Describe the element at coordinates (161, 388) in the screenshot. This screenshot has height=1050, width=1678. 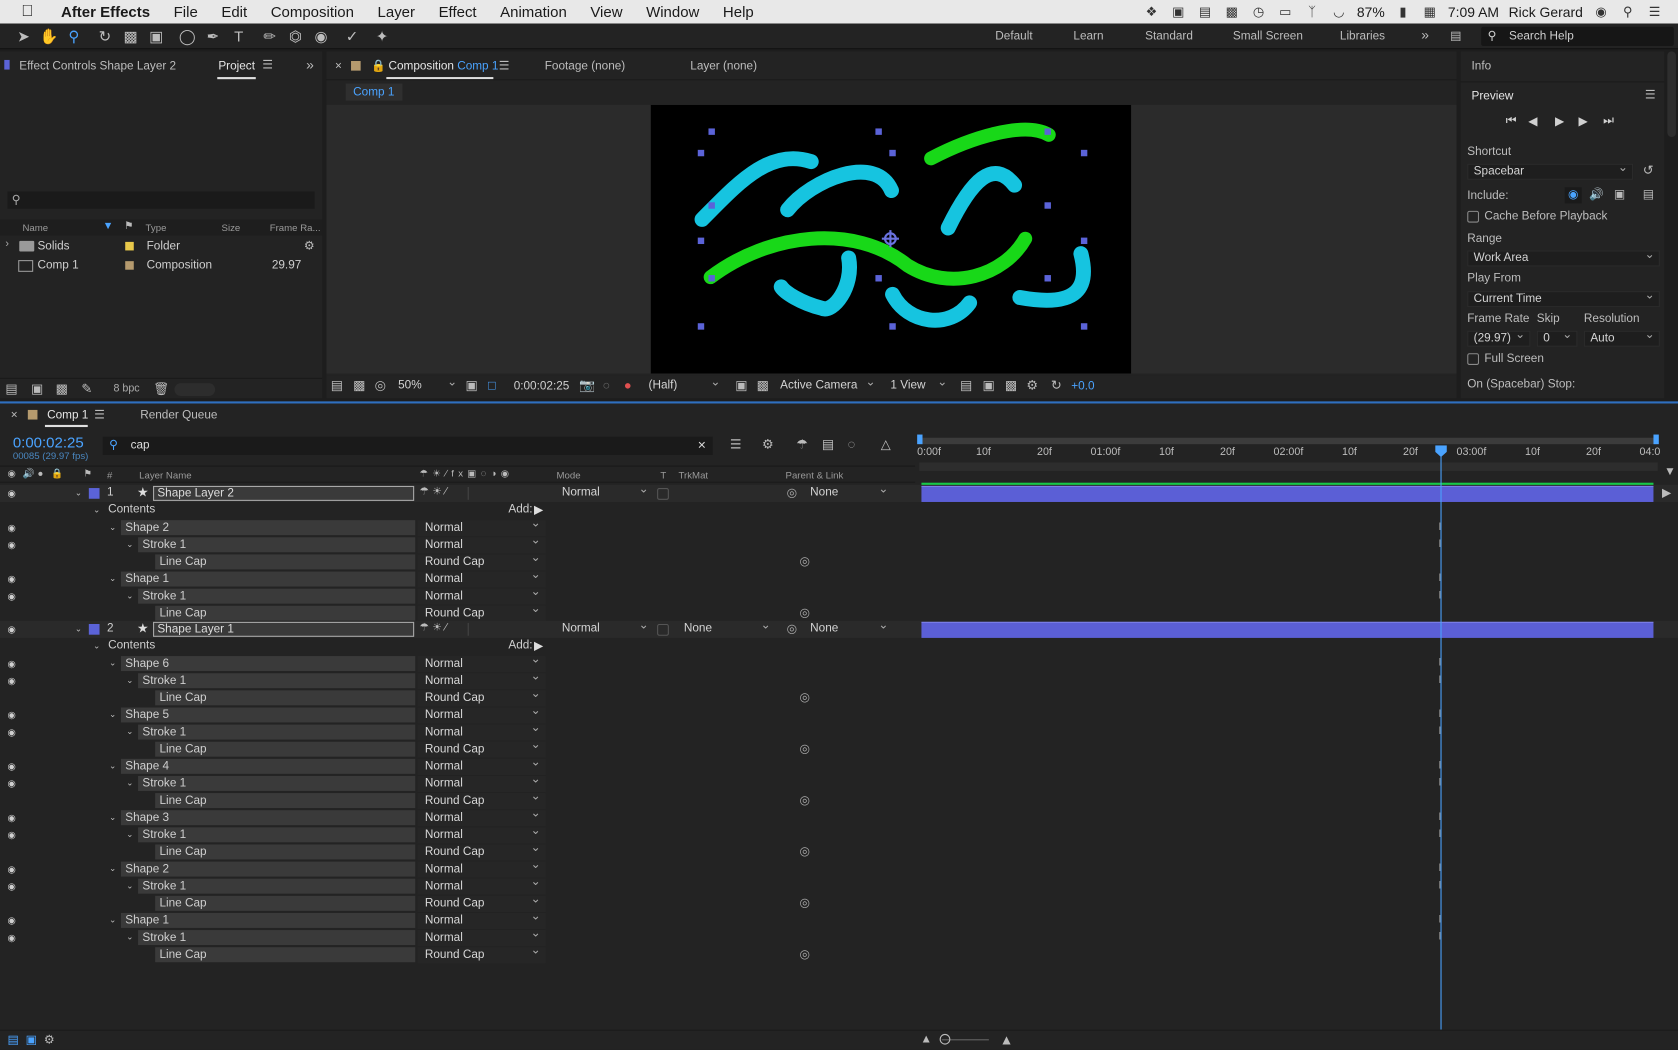
I see `delete-icon: 🗑` at that location.